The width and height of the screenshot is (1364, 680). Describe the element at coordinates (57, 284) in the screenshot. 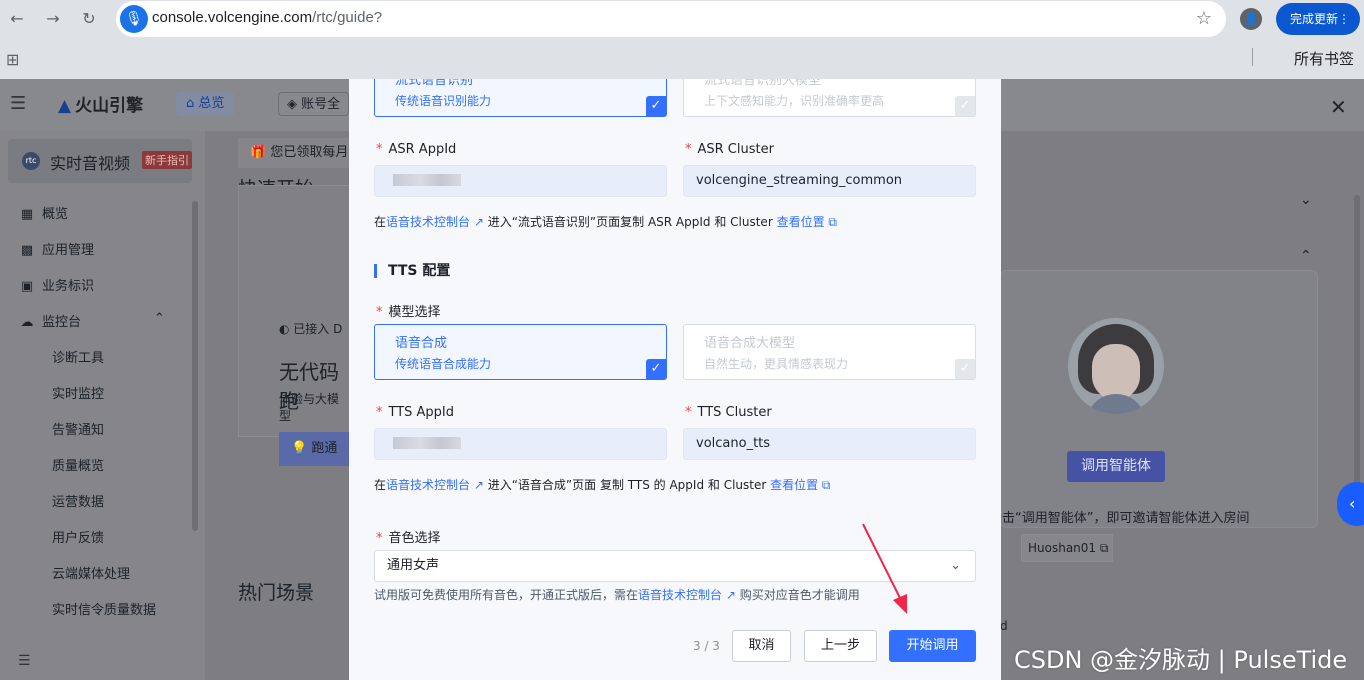

I see `sidebar-item-business: ▣ 业务标识` at that location.